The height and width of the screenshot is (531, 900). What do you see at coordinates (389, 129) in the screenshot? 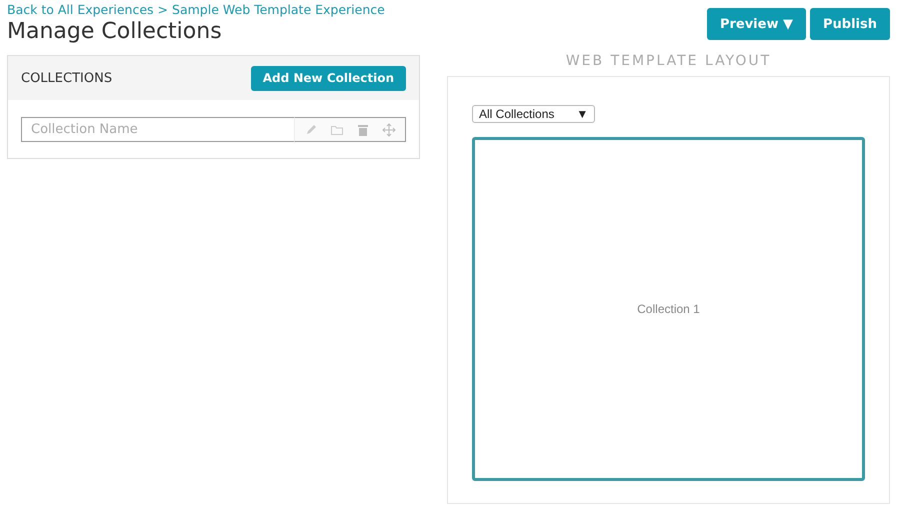
I see `move-icon` at bounding box center [389, 129].